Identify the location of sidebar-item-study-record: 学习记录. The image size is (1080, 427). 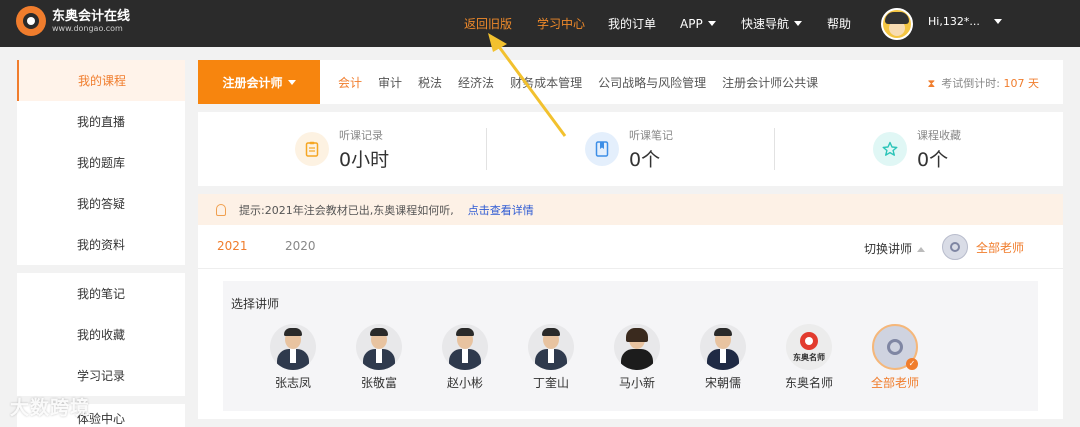
(101, 375).